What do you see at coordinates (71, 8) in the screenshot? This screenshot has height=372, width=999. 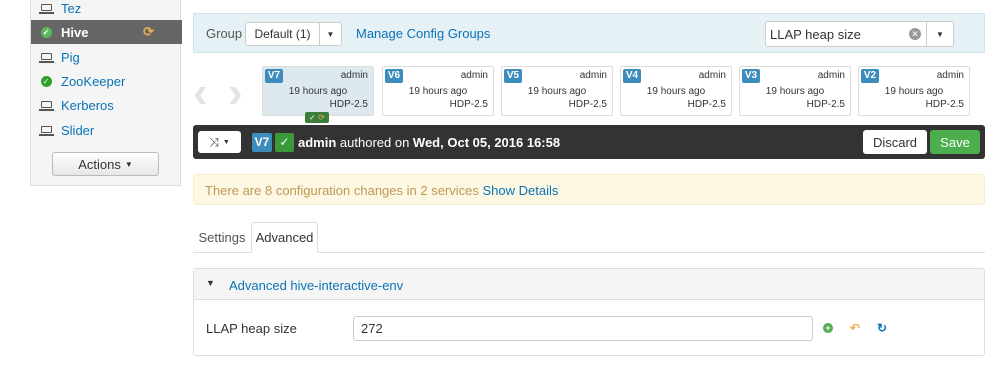 I see `sidebar-item-label: Tez` at bounding box center [71, 8].